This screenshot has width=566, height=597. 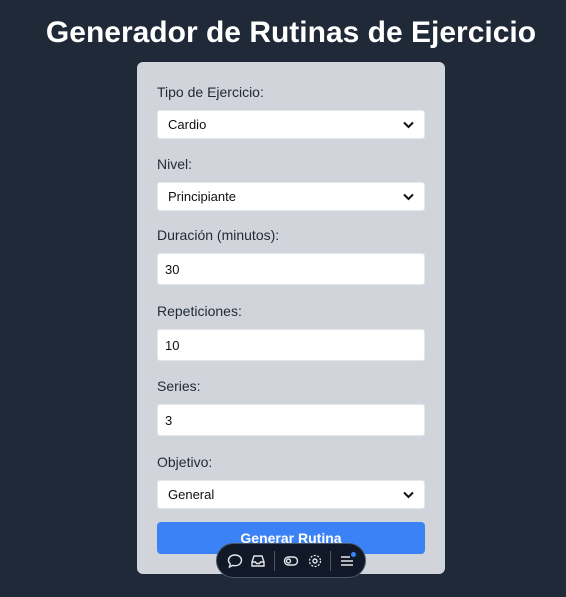 I want to click on page-title: Generador de Rutinas de Ejercicio, so click(x=291, y=32).